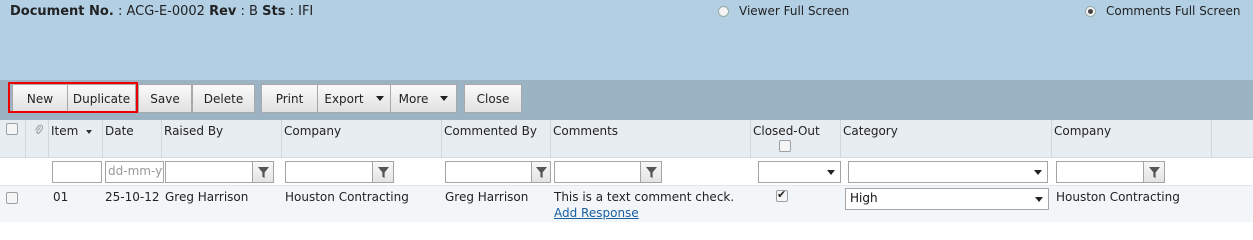  Describe the element at coordinates (347, 197) in the screenshot. I see `company-cell: Houston Contracting` at that location.